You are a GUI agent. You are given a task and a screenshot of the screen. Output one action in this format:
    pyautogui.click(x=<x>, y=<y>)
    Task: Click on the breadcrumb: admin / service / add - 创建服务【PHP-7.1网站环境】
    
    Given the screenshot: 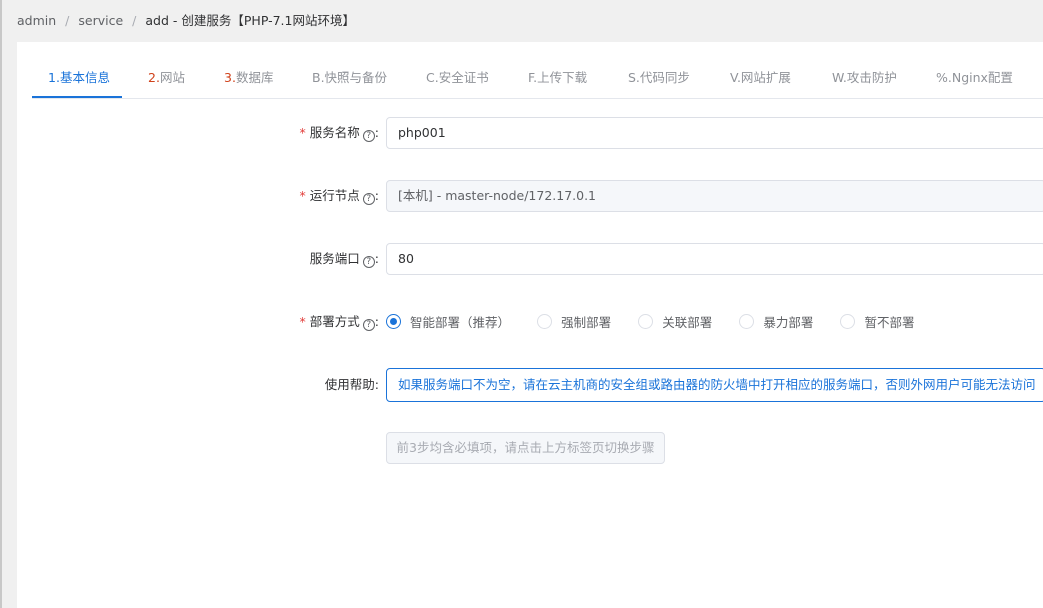 What is the action you would take?
    pyautogui.click(x=186, y=21)
    